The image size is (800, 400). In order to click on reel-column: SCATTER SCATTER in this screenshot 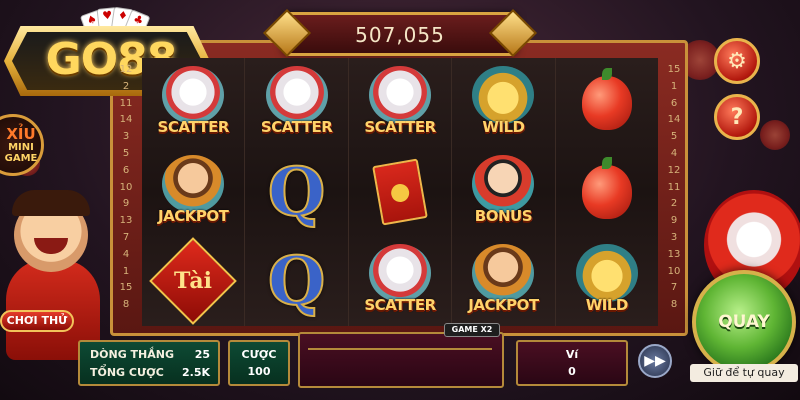, I will do `click(400, 192)`.